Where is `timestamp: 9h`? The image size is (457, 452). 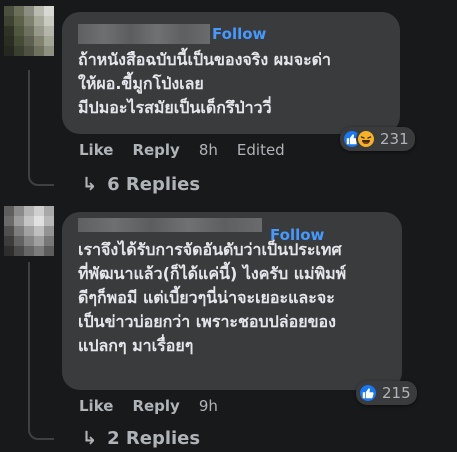
timestamp: 9h is located at coordinates (208, 406).